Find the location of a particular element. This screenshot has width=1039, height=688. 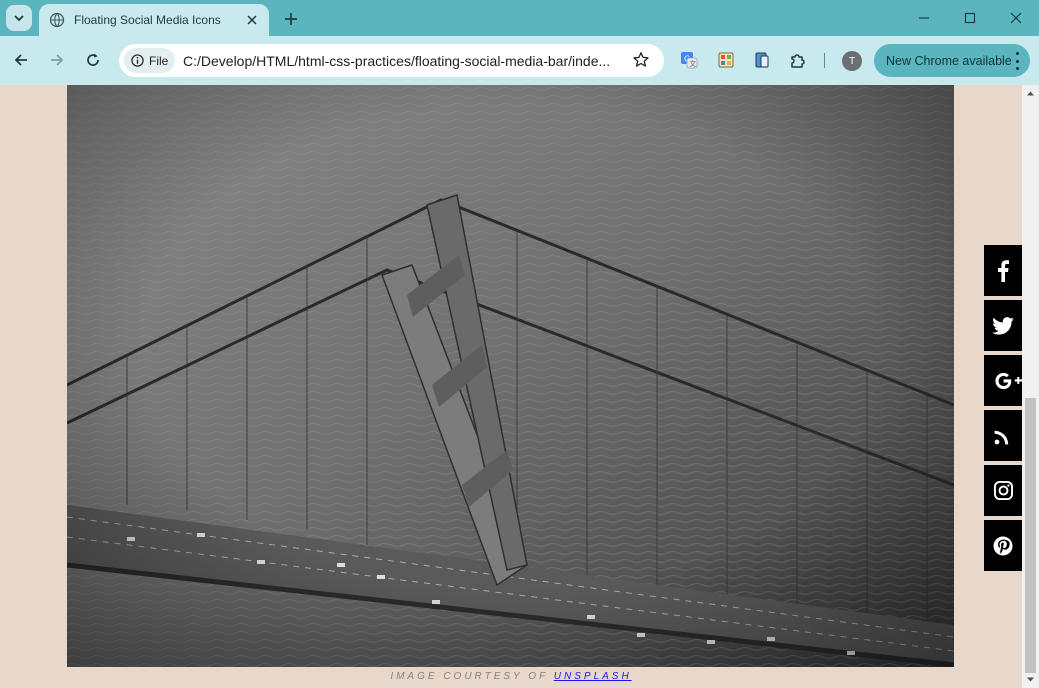

twitter-button is located at coordinates (1003, 325).